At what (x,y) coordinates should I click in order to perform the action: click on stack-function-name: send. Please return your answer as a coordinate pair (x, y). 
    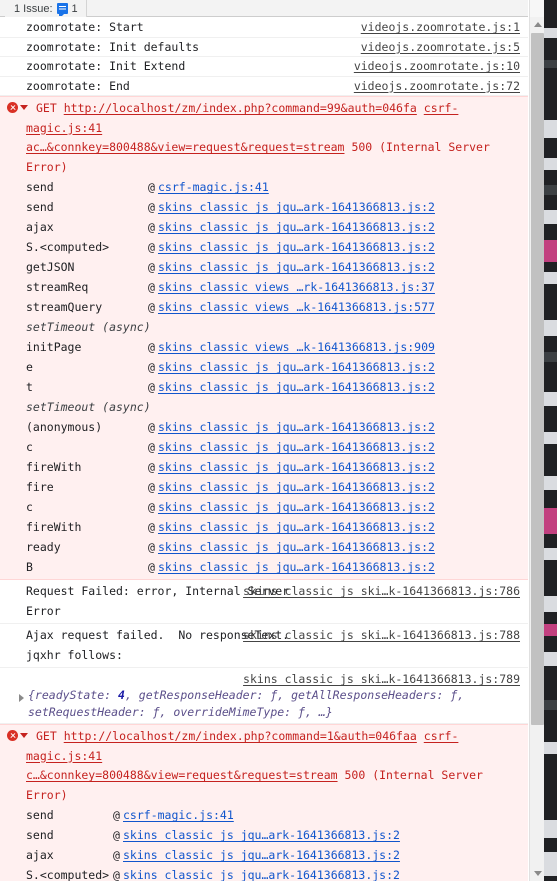
    Looking at the image, I should click on (40, 207).